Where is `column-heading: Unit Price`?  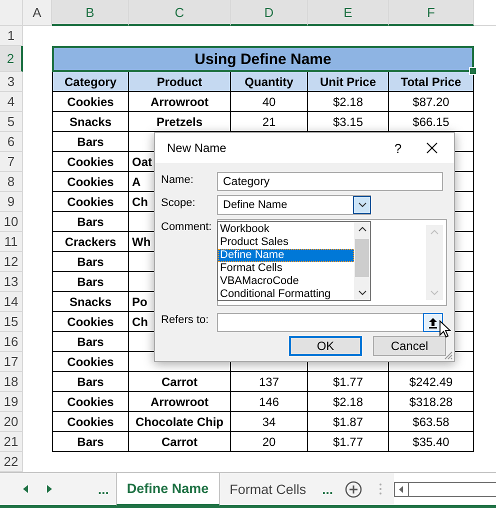 column-heading: Unit Price is located at coordinates (348, 82).